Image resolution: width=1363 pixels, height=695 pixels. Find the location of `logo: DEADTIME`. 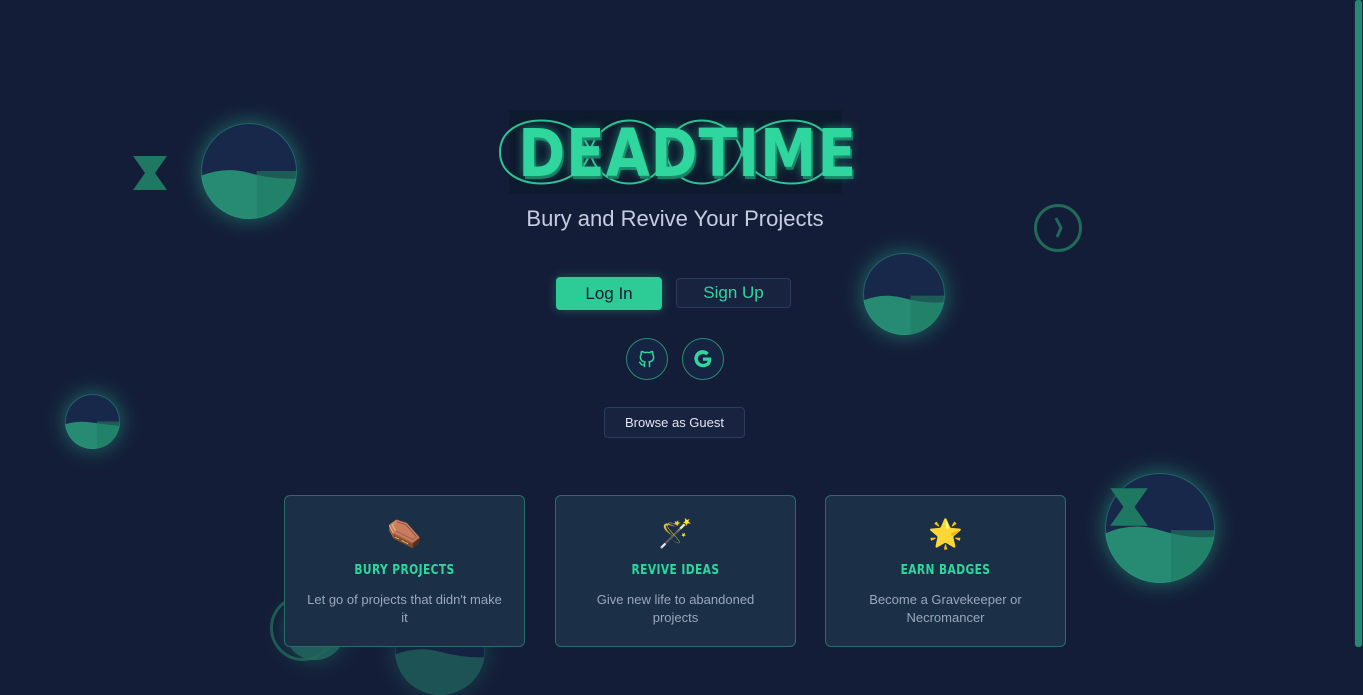

logo: DEADTIME is located at coordinates (673, 152).